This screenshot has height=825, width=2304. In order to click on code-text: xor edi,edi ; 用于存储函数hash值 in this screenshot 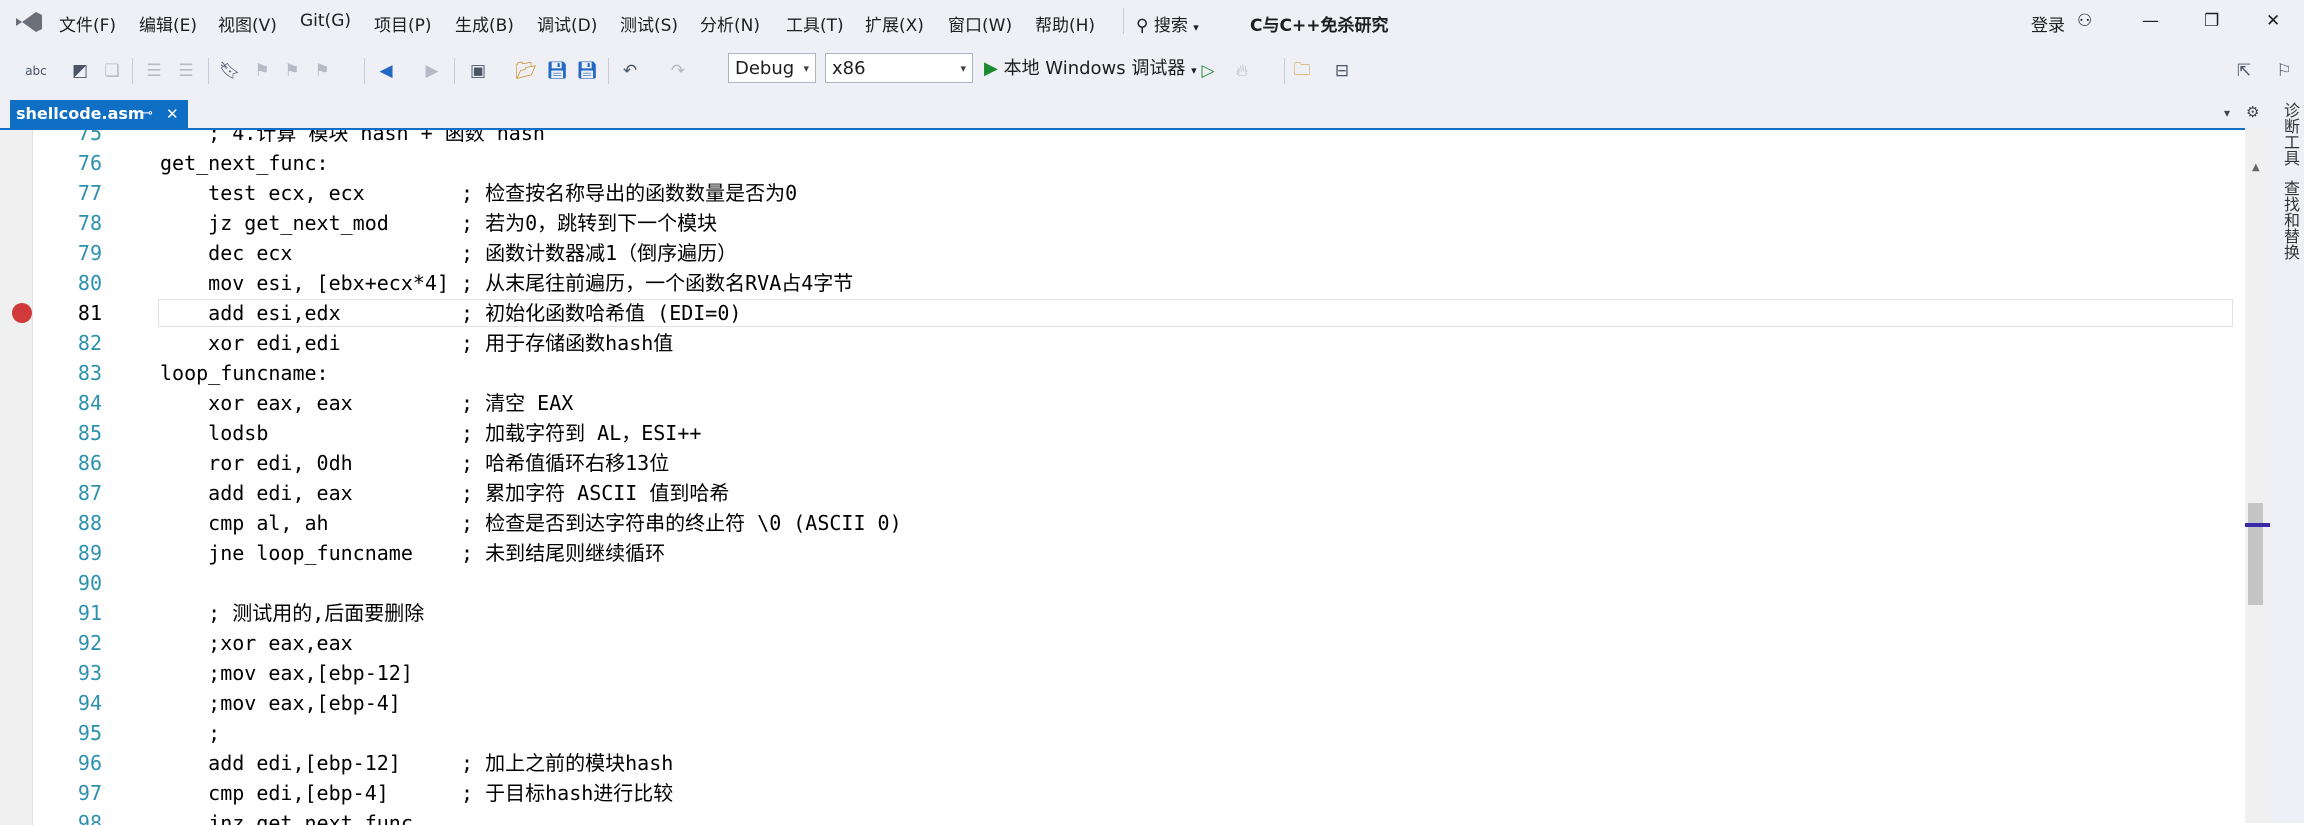, I will do `click(416, 343)`.